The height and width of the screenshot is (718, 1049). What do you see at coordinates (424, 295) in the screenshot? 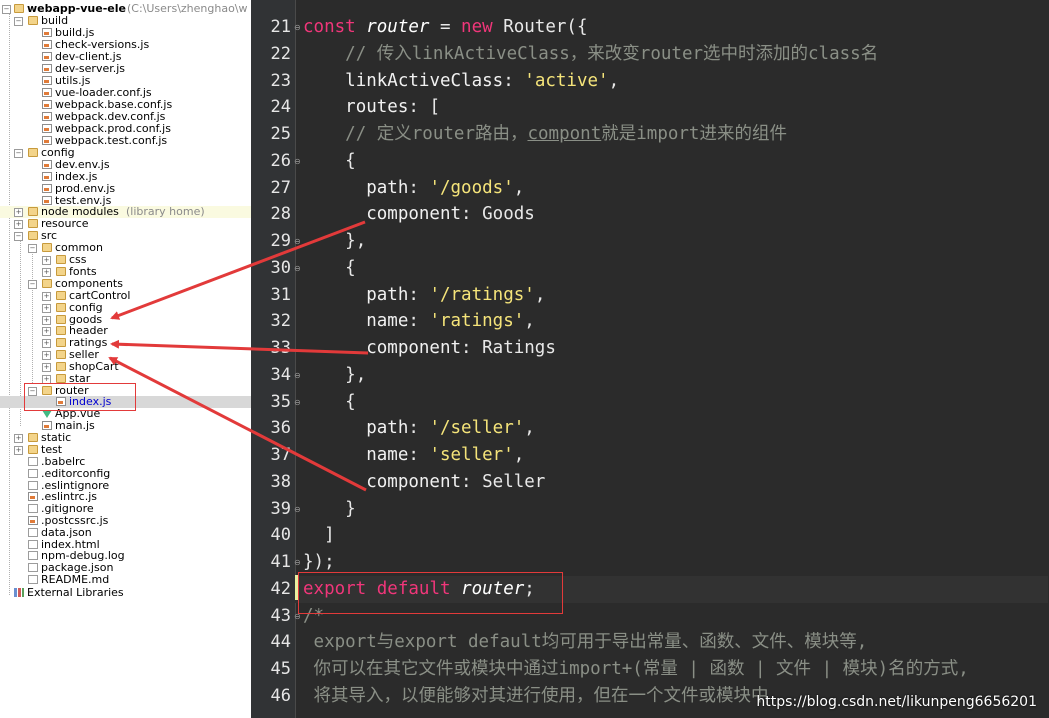
I see `code-line: path: '/ratings',` at bounding box center [424, 295].